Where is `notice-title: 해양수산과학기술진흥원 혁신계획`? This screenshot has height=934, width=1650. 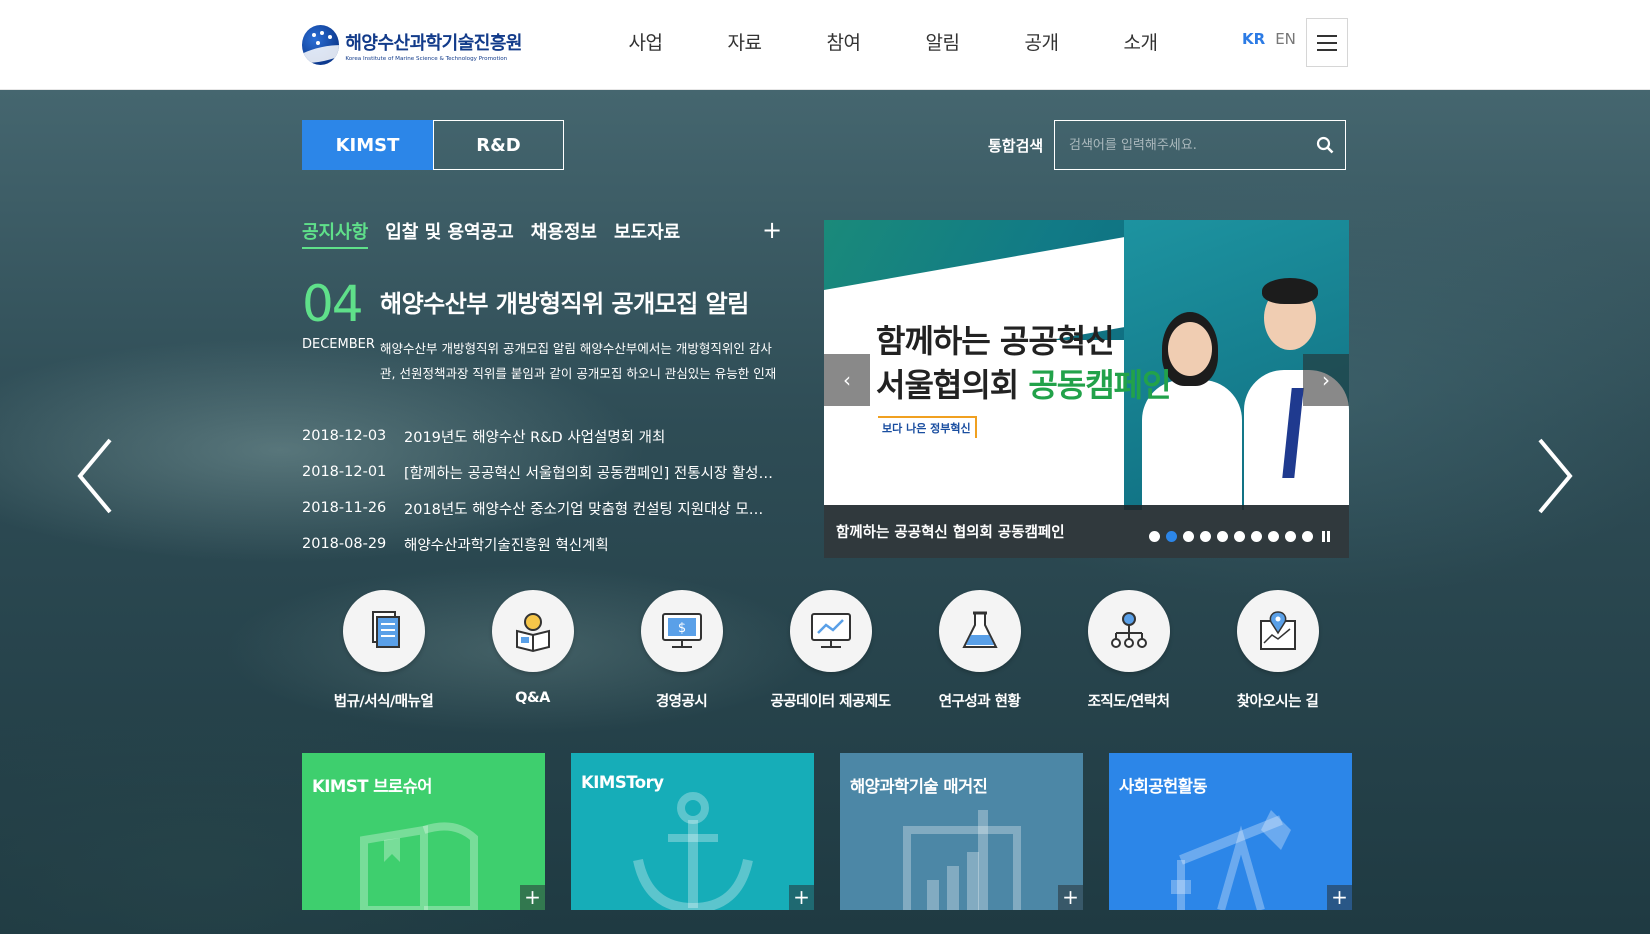 notice-title: 해양수산과학기술진흥원 혁신계획 is located at coordinates (506, 545).